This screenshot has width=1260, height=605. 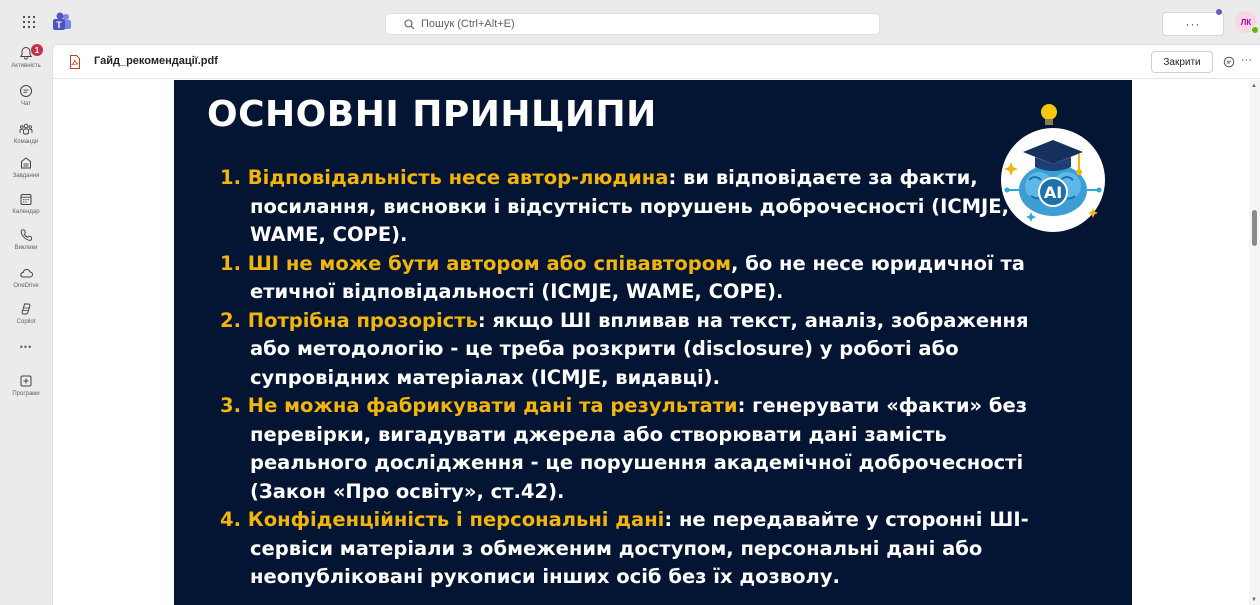 I want to click on rail-item-tasks: Завдання, so click(x=26, y=174).